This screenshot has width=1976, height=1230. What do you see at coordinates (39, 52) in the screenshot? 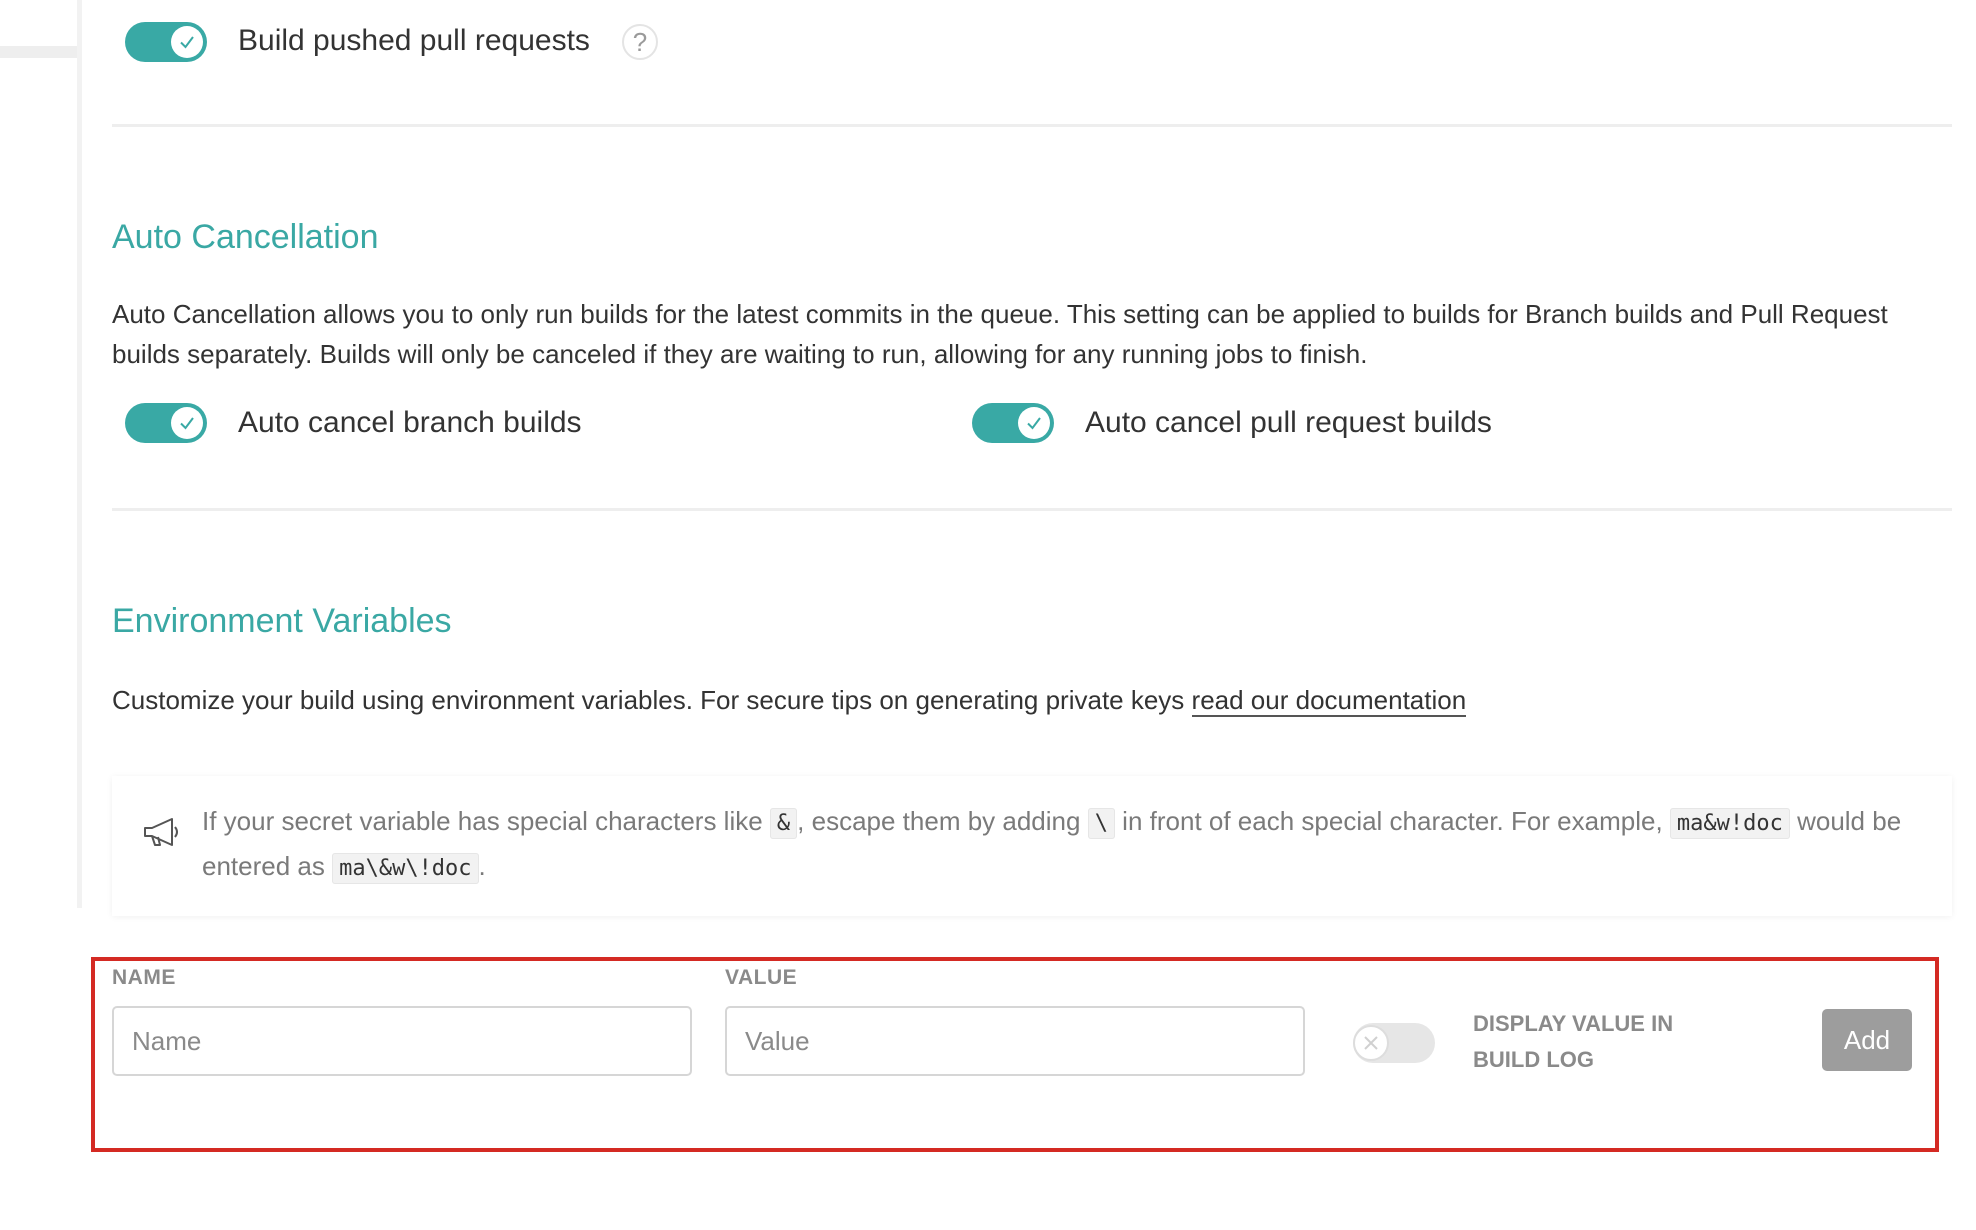
I see `left-rail-indicator` at bounding box center [39, 52].